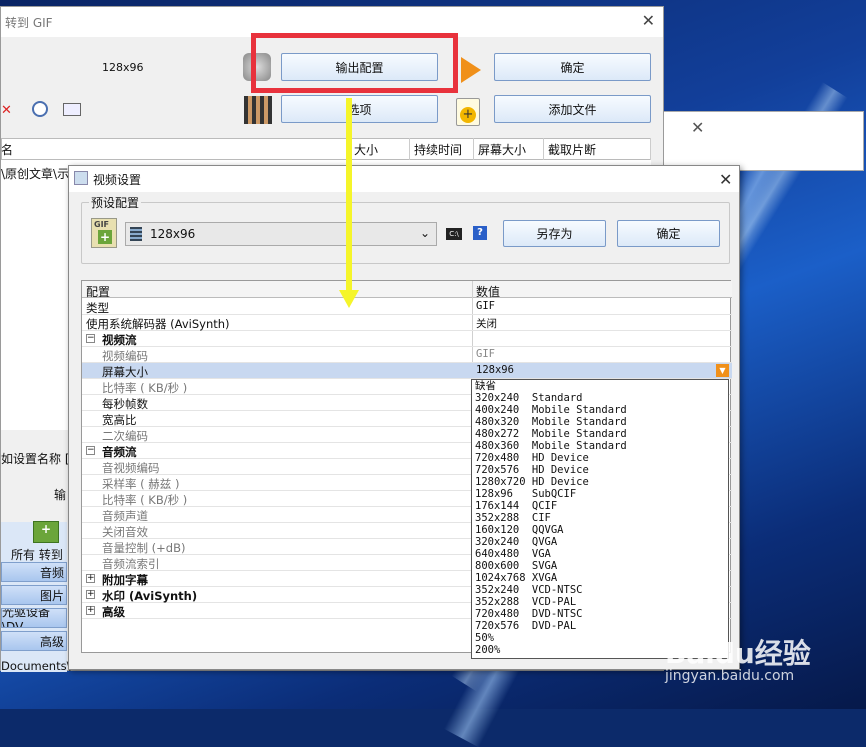 The image size is (866, 747). What do you see at coordinates (141, 484) in the screenshot?
I see `property-label: 采样率 ( 赫兹 )` at bounding box center [141, 484].